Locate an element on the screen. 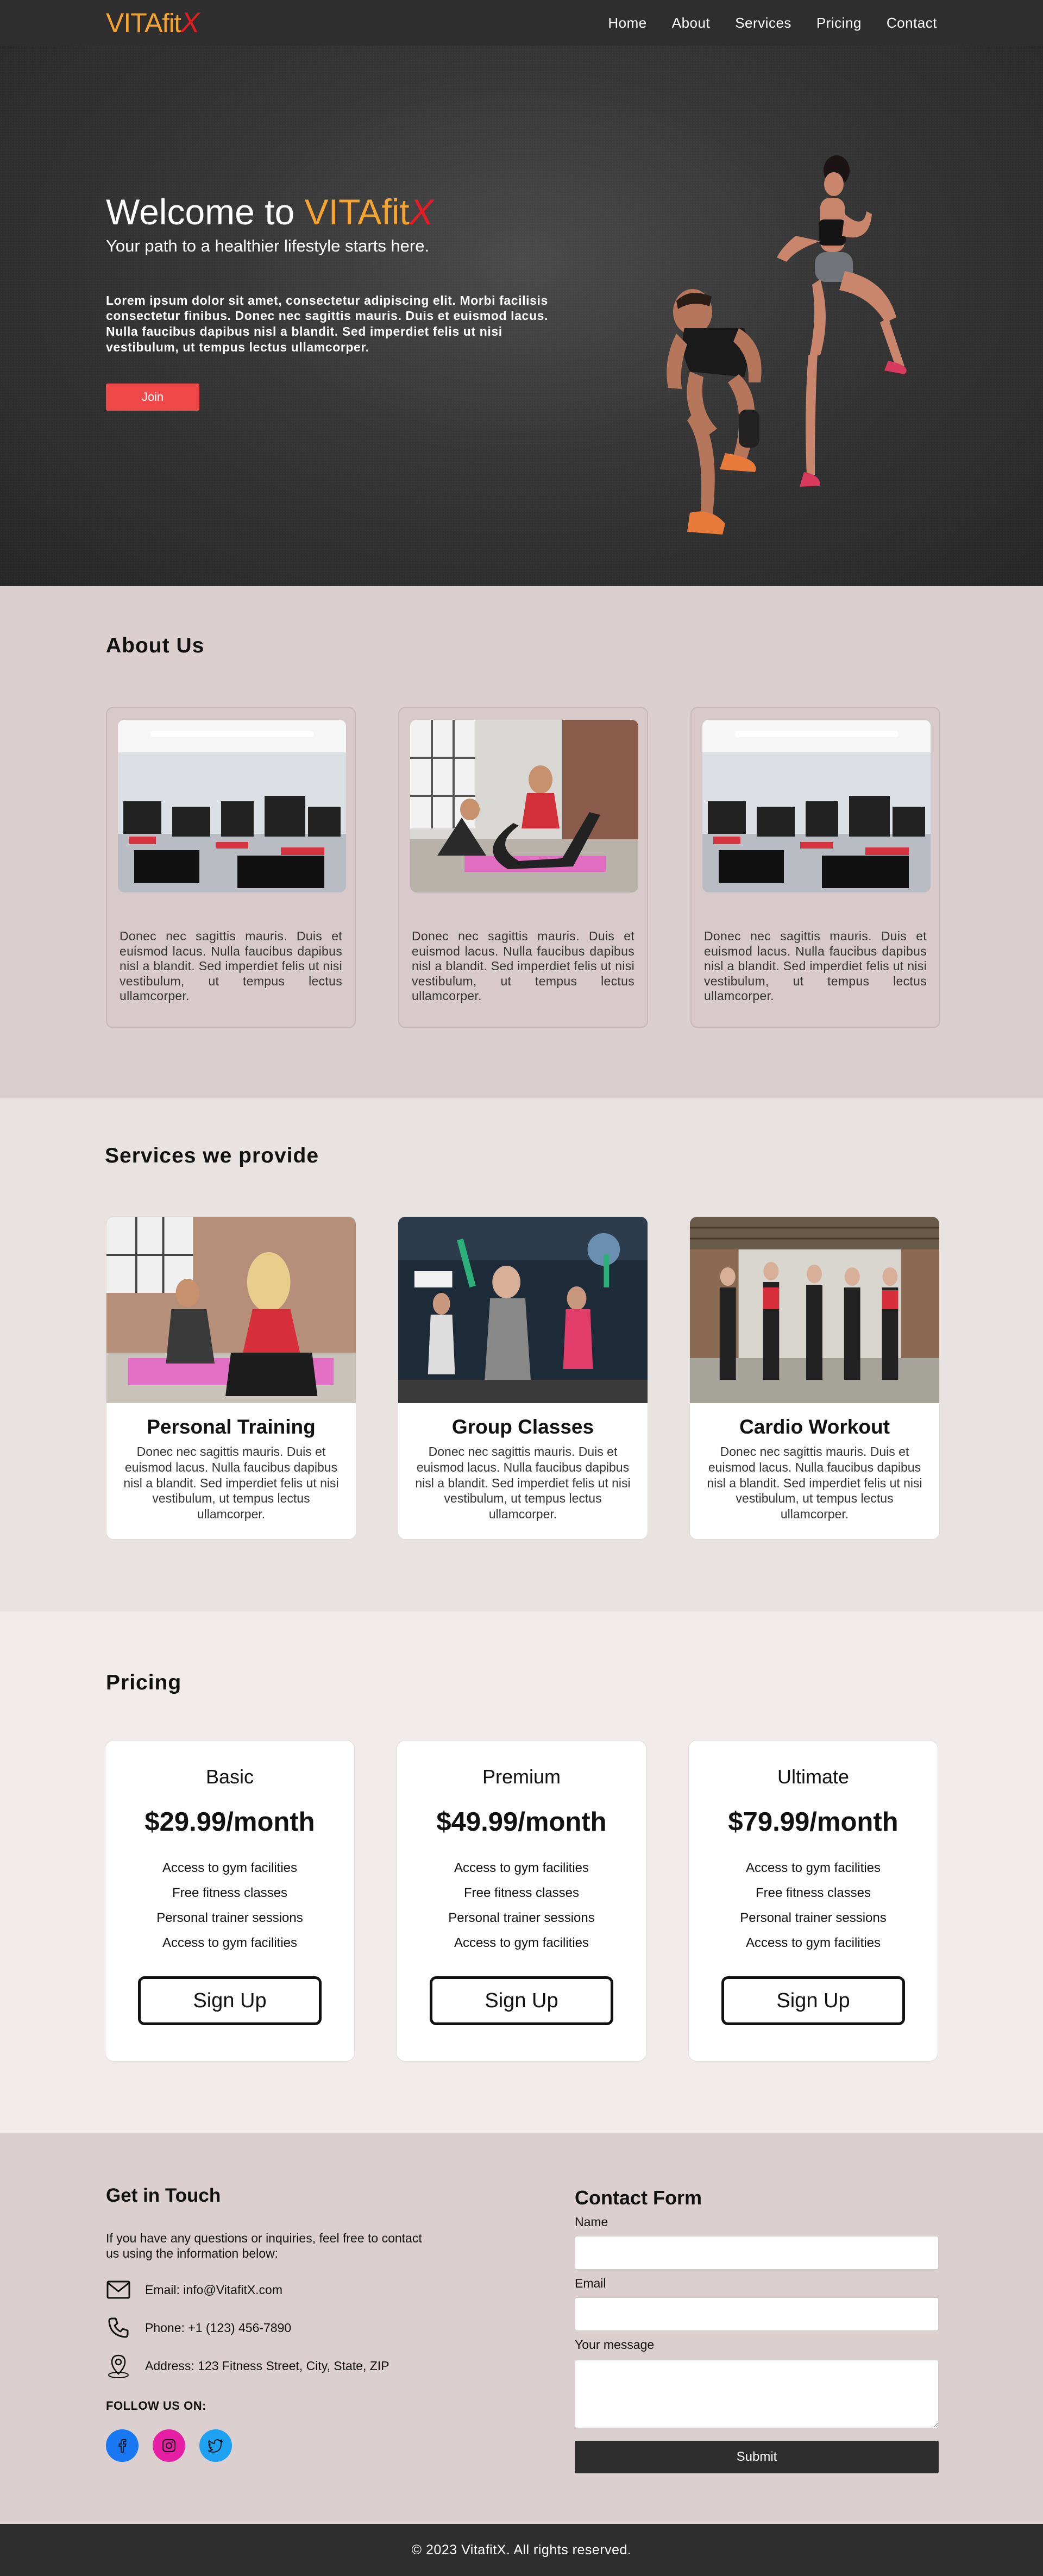 The width and height of the screenshot is (1043, 2576). contact-email: Email: info@VitafitX.com is located at coordinates (213, 2290).